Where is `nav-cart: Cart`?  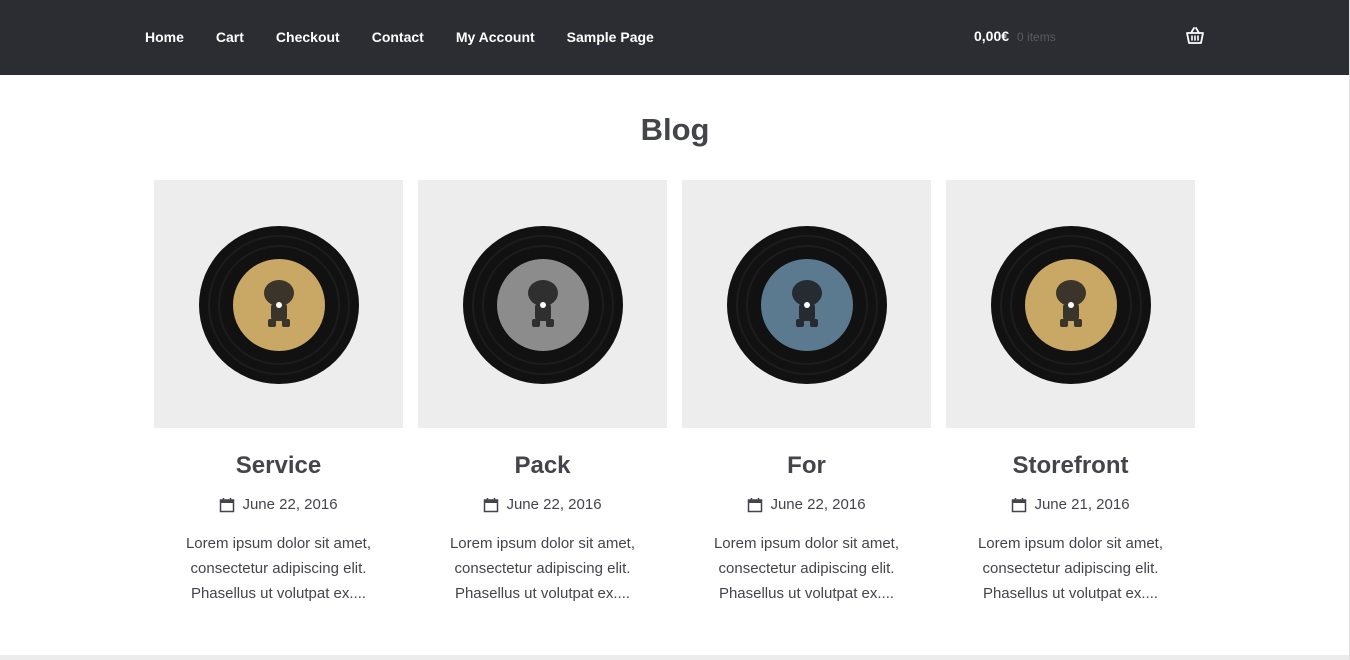
nav-cart: Cart is located at coordinates (230, 37).